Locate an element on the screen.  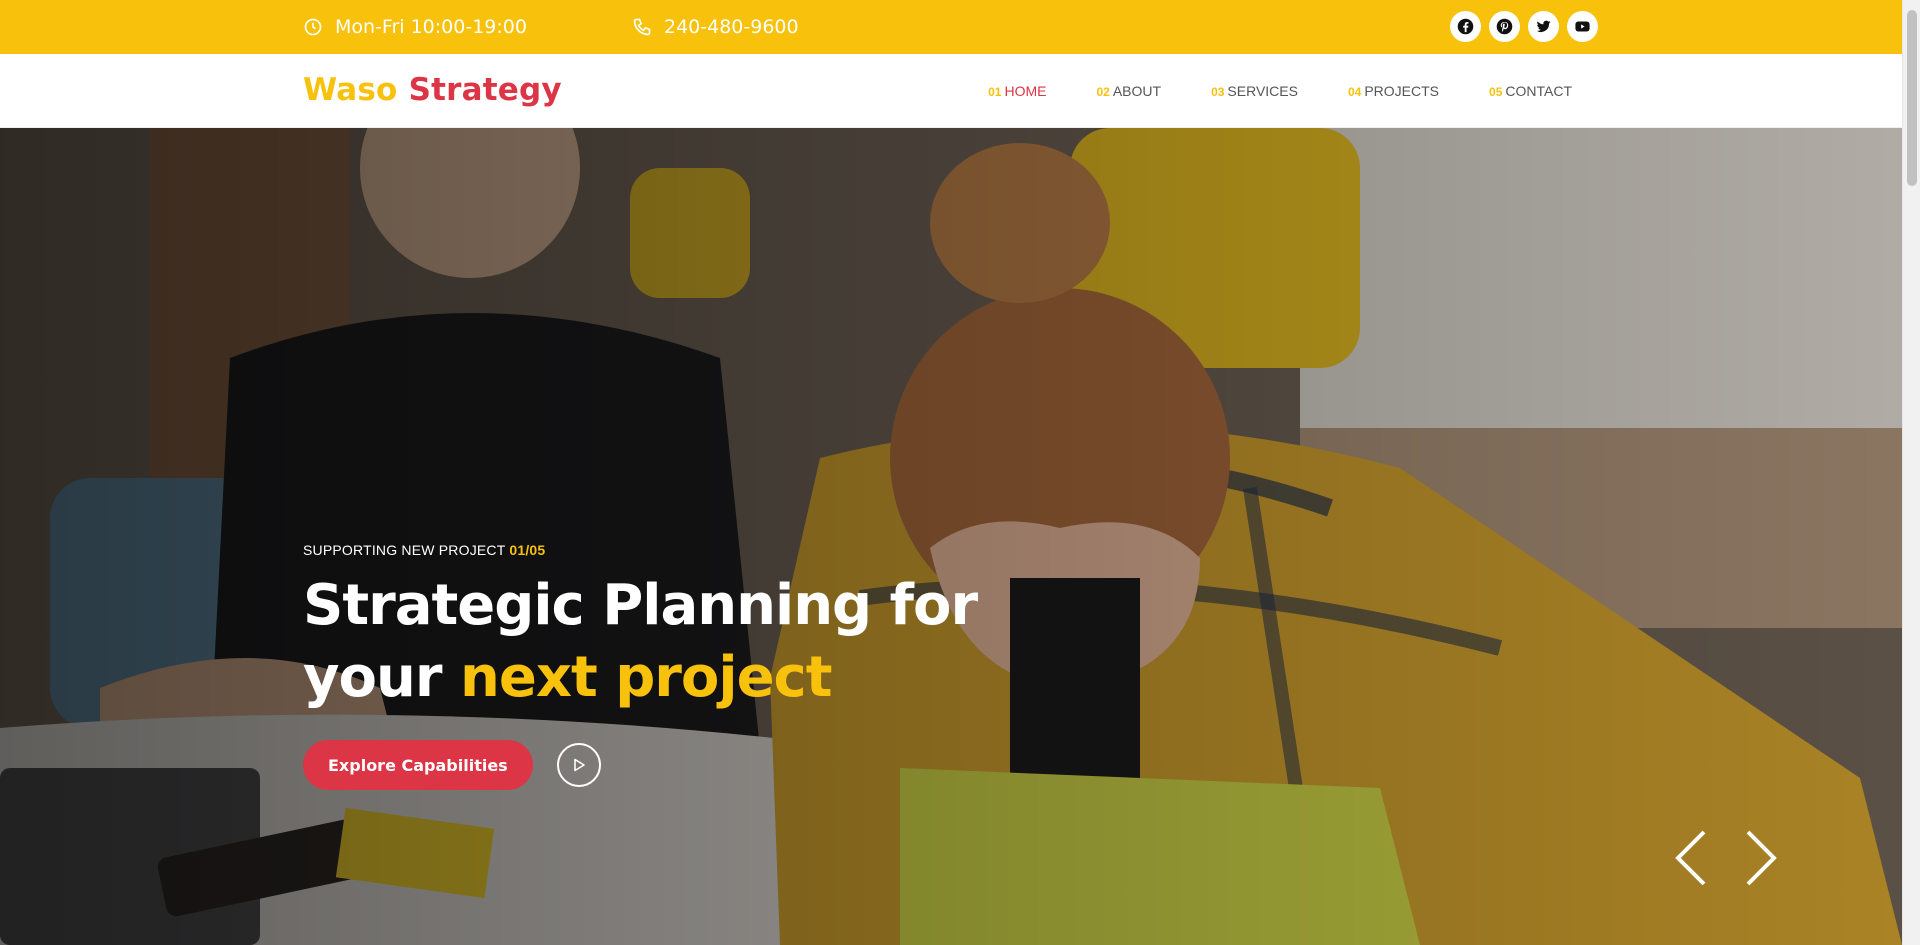
youtube-link is located at coordinates (1582, 26).